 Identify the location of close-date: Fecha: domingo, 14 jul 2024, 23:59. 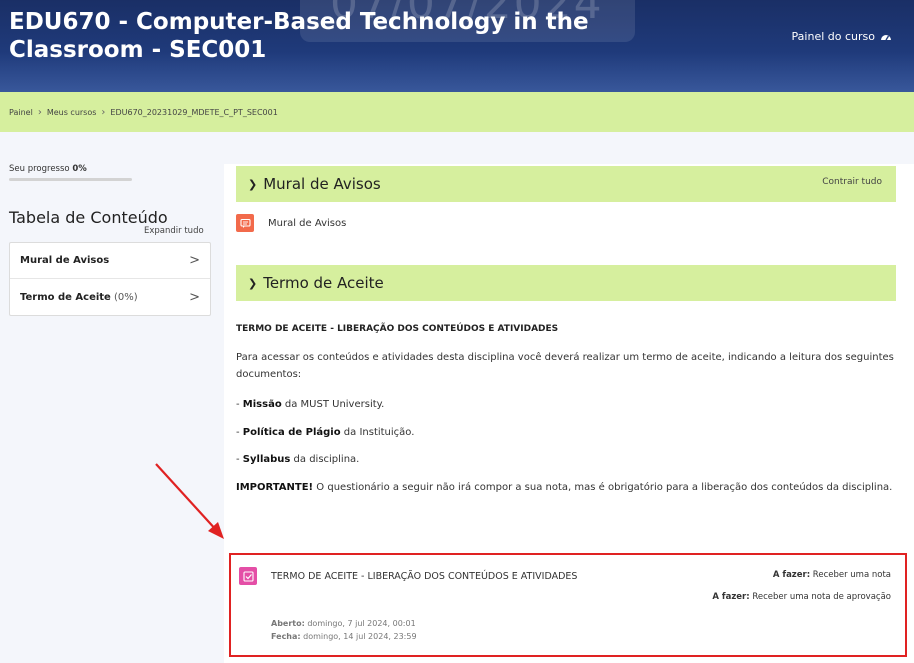
(344, 636).